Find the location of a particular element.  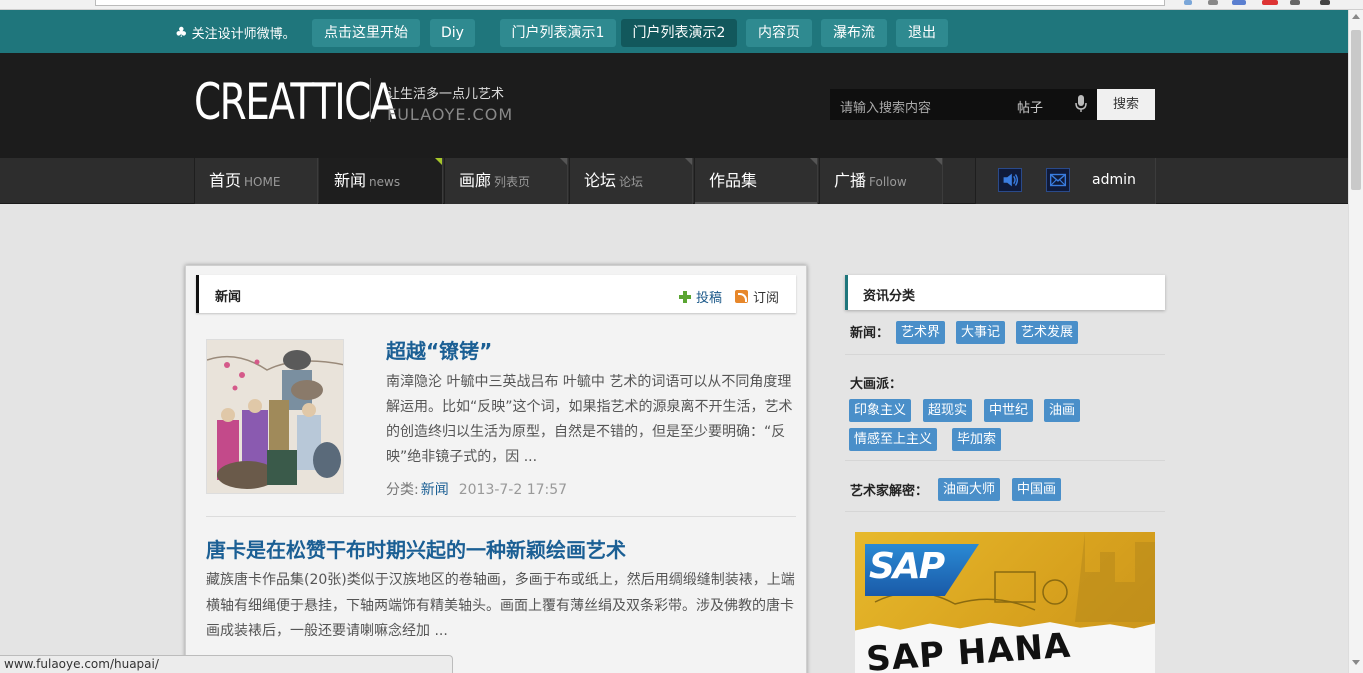

nav-label: 画廊 is located at coordinates (475, 180).